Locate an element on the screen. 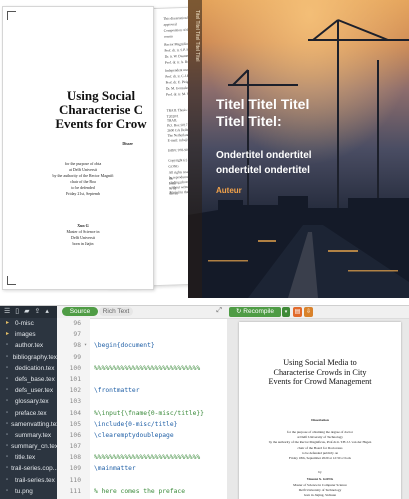 The height and width of the screenshot is (499, 409). file-item: ▫ preface.tex is located at coordinates (28, 413).